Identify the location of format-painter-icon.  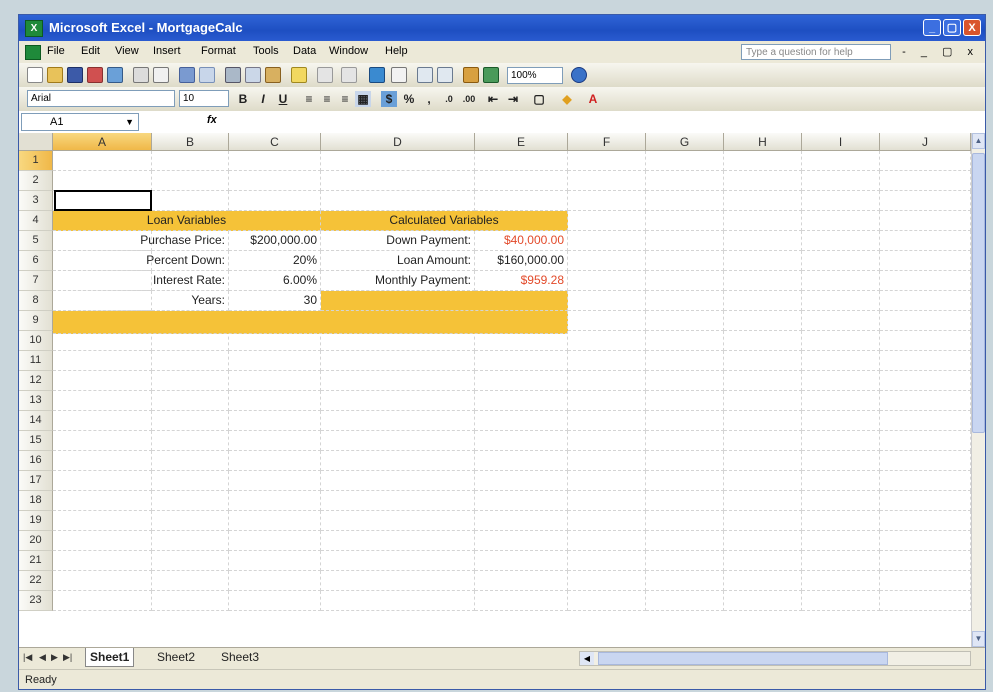
(299, 75).